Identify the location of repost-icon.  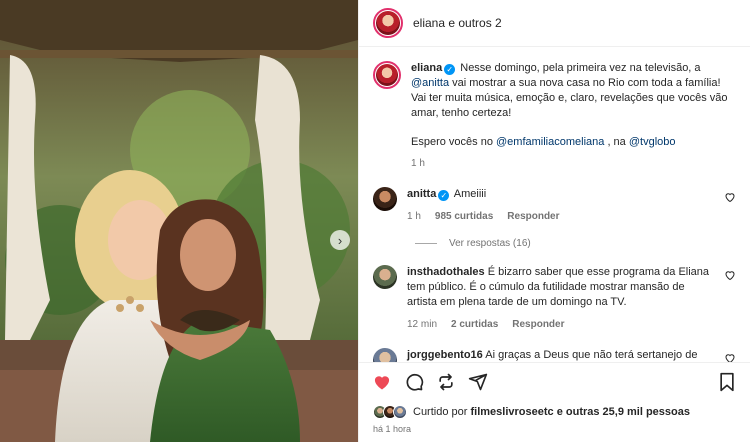
(446, 381).